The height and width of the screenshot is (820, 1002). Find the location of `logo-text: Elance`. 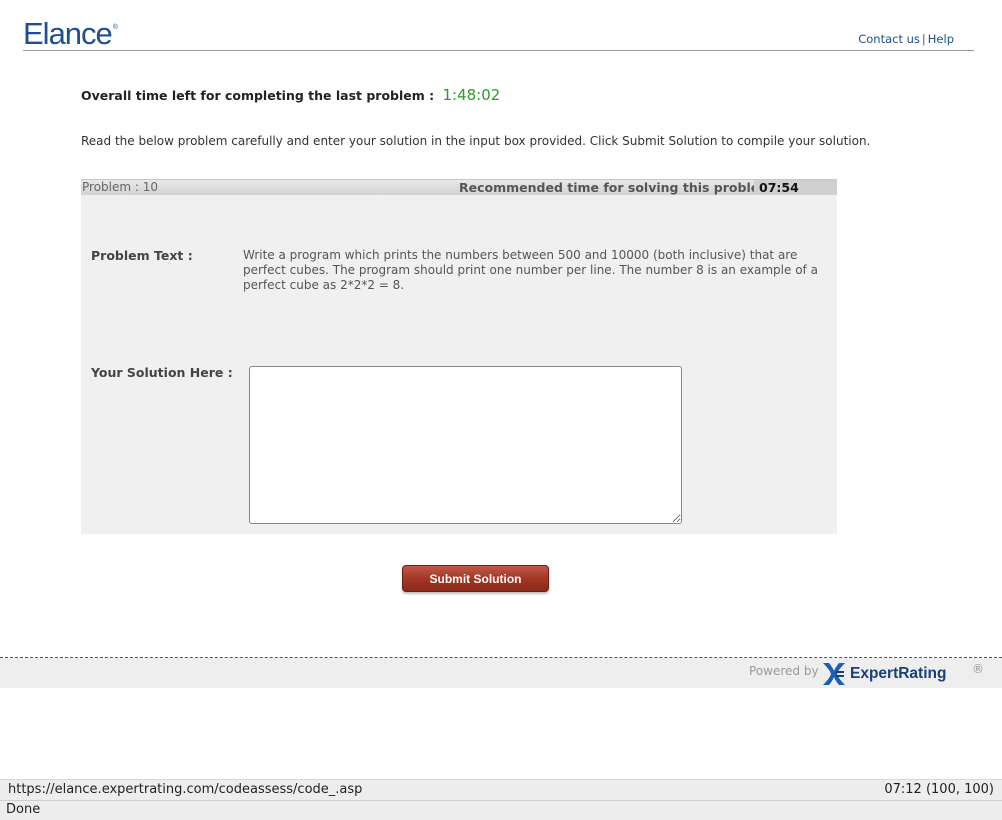

logo-text: Elance is located at coordinates (68, 33).